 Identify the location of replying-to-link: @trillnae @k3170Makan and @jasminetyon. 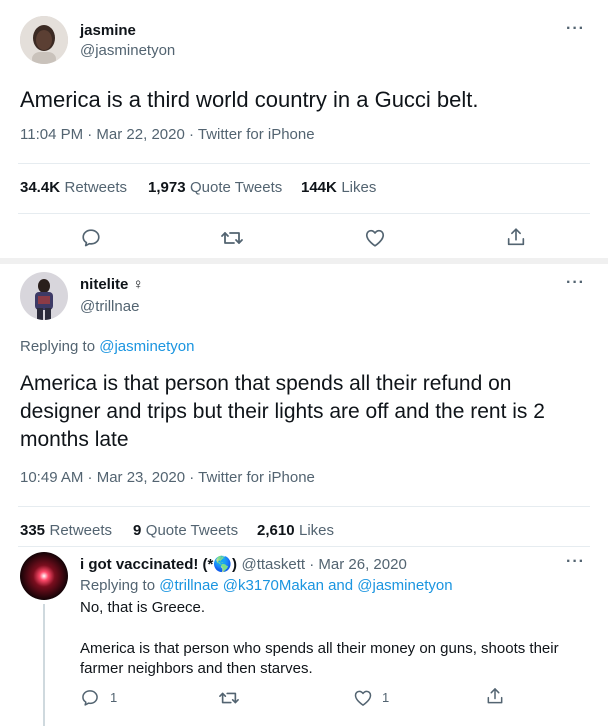
(305, 585).